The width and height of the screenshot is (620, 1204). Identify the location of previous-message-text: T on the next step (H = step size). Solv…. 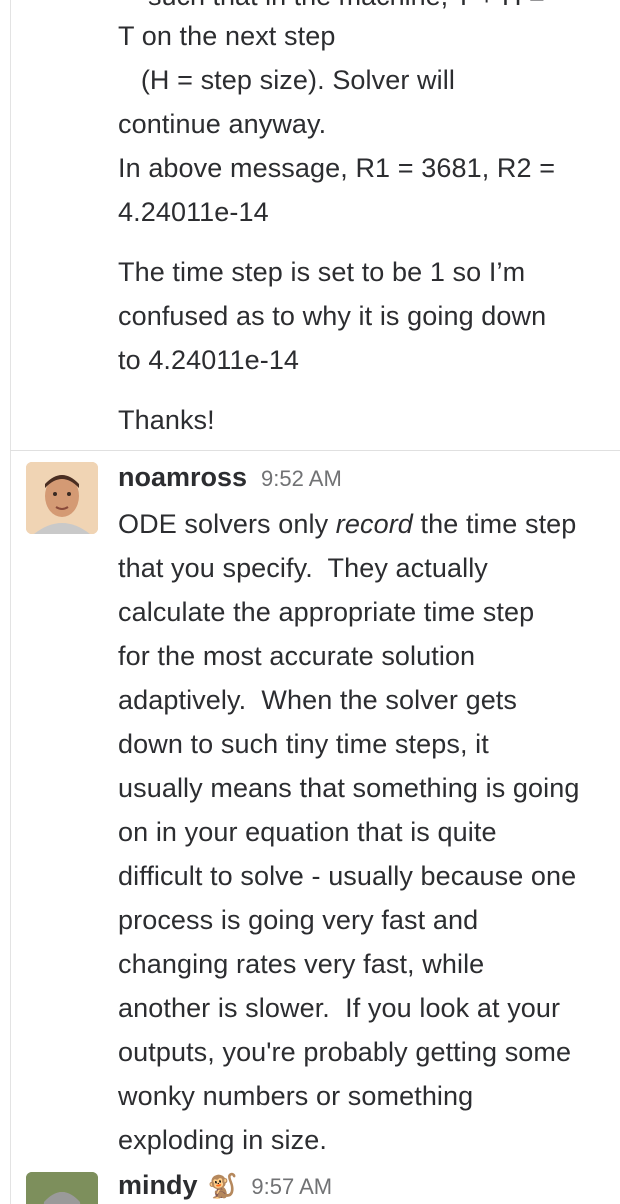
(337, 124).